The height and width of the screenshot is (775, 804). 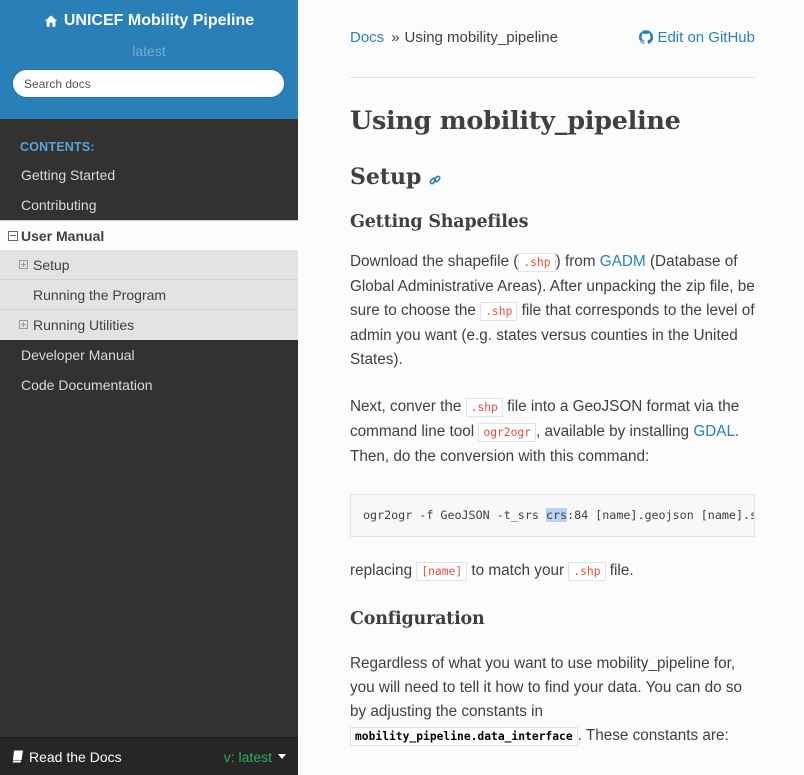 I want to click on version-label: latest, so click(x=149, y=51).